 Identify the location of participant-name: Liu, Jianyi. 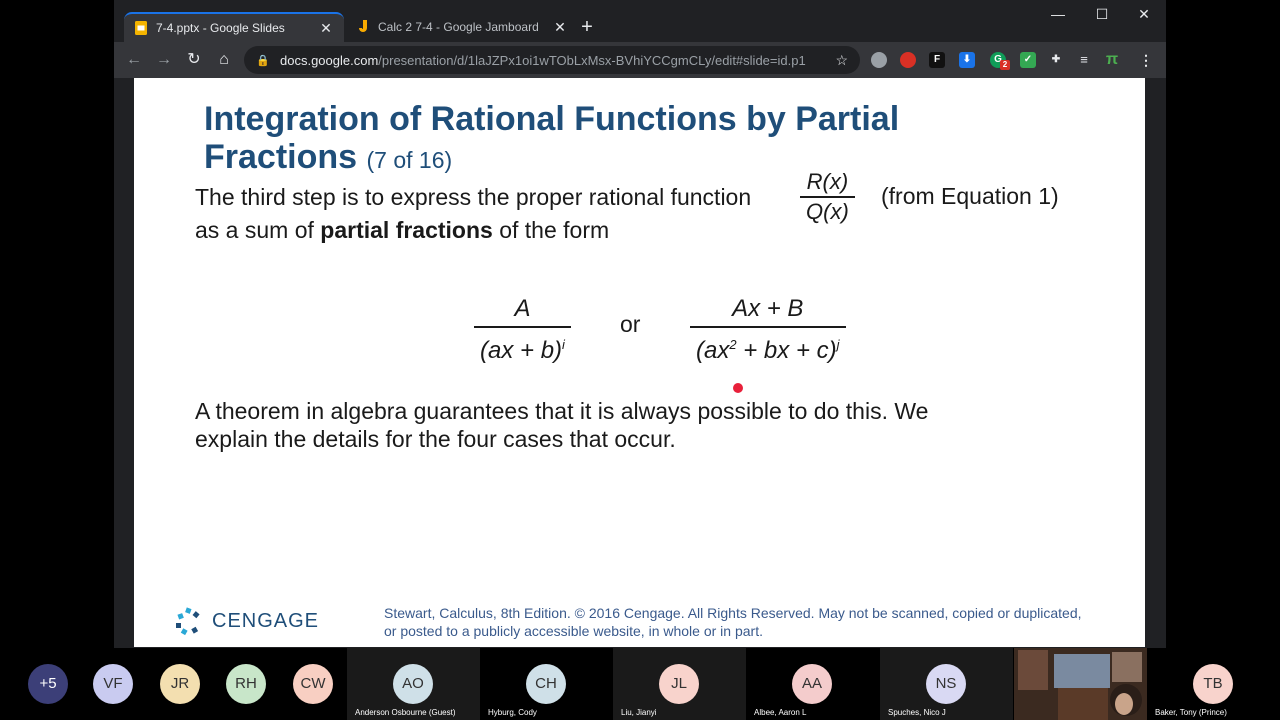
(639, 712).